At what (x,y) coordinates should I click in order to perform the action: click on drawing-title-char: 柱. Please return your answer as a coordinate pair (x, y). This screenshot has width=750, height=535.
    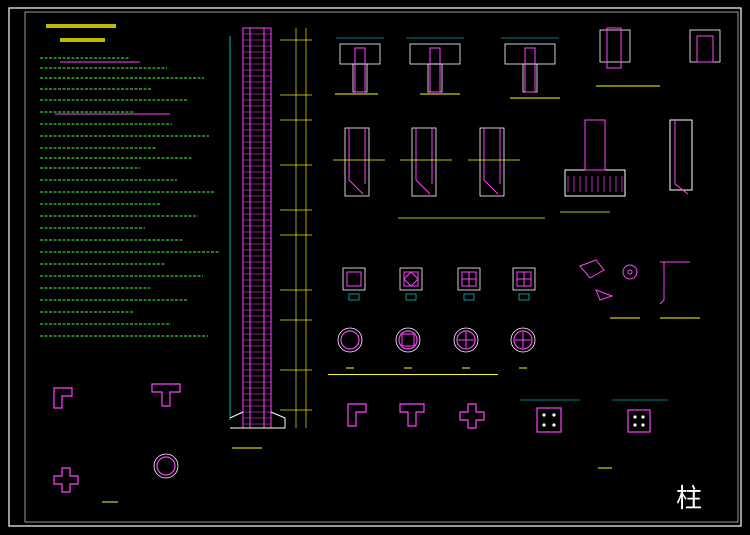
    Looking at the image, I should click on (689, 499).